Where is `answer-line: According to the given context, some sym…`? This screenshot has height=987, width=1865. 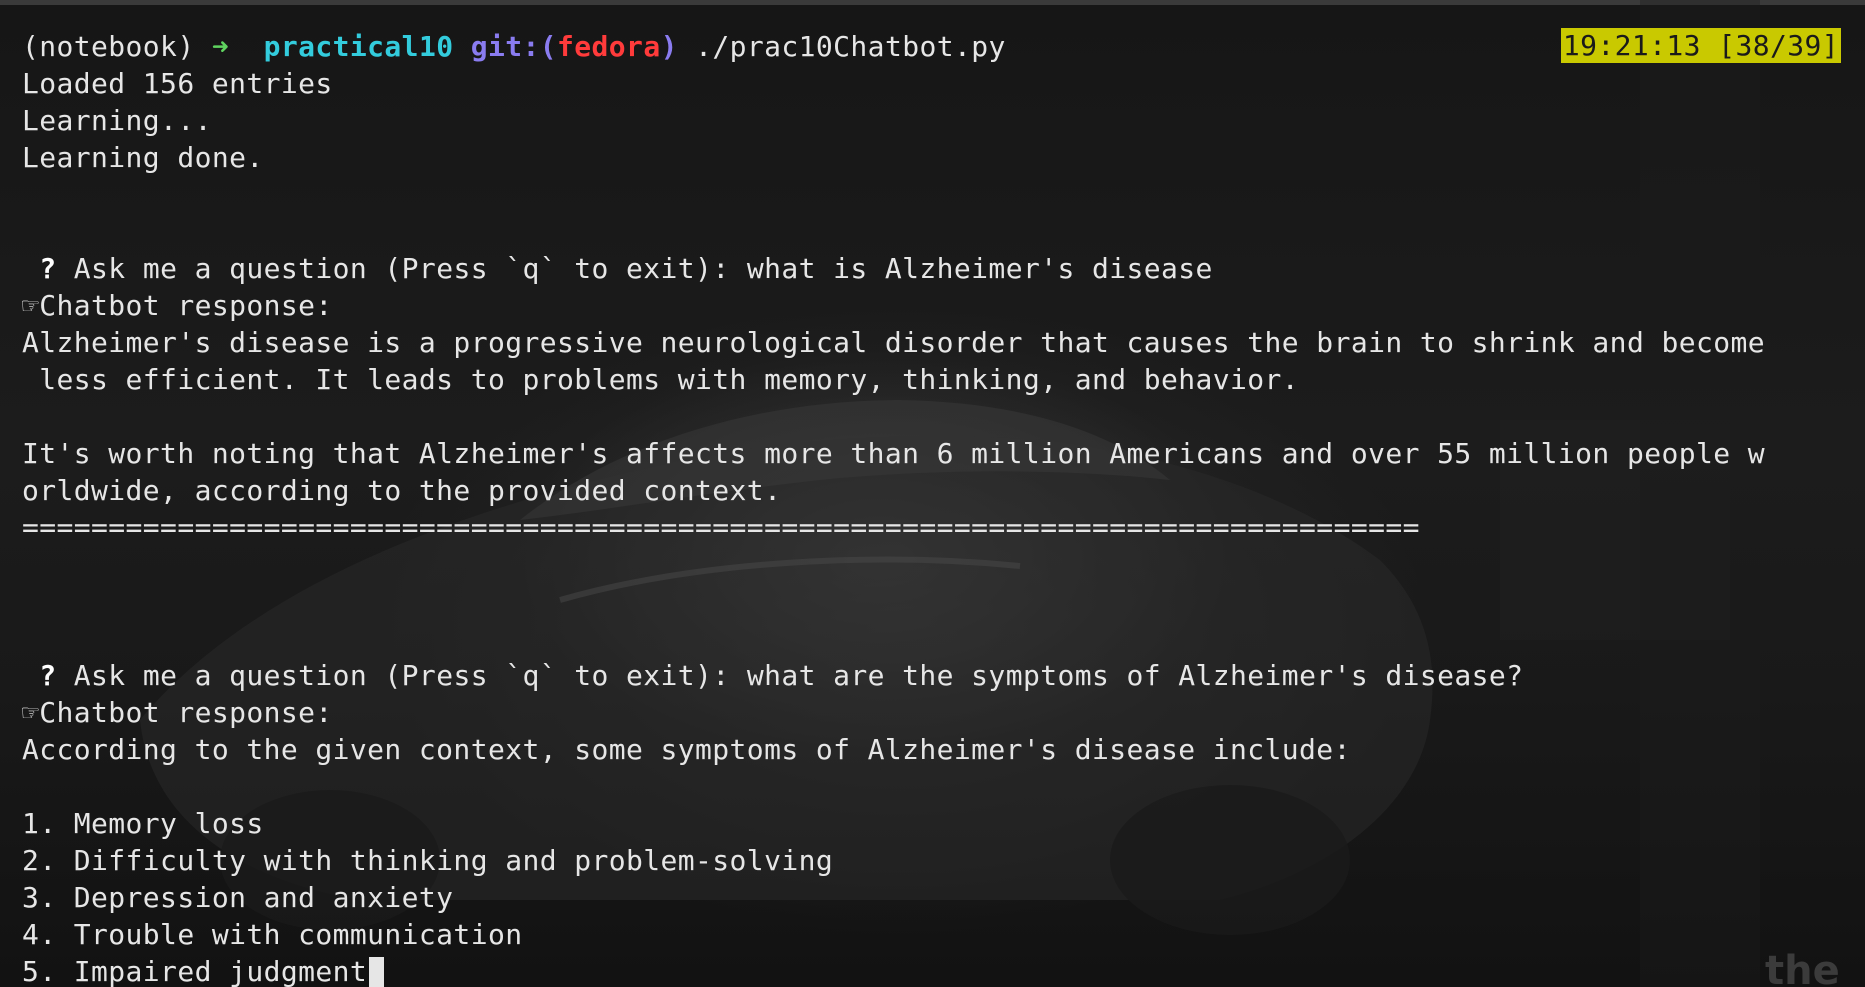
answer-line: According to the given context, some sym… is located at coordinates (686, 749).